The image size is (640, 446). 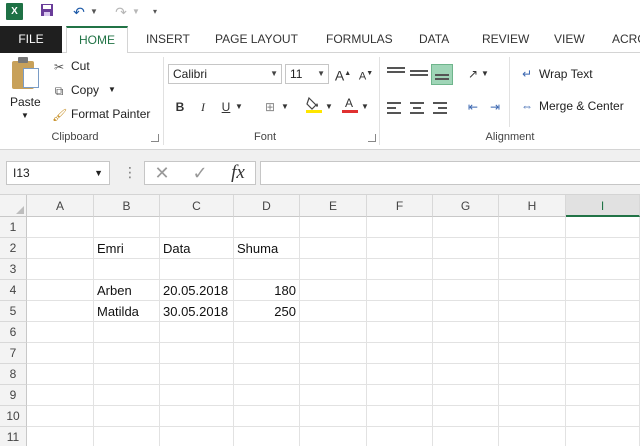 What do you see at coordinates (267, 332) in the screenshot?
I see `cell-d6` at bounding box center [267, 332].